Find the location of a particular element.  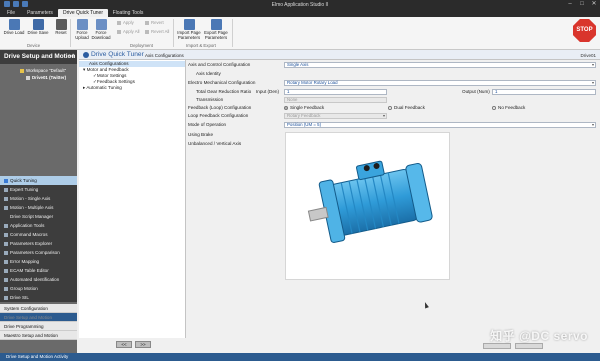

force-download-button: Force Download is located at coordinates (101, 31).